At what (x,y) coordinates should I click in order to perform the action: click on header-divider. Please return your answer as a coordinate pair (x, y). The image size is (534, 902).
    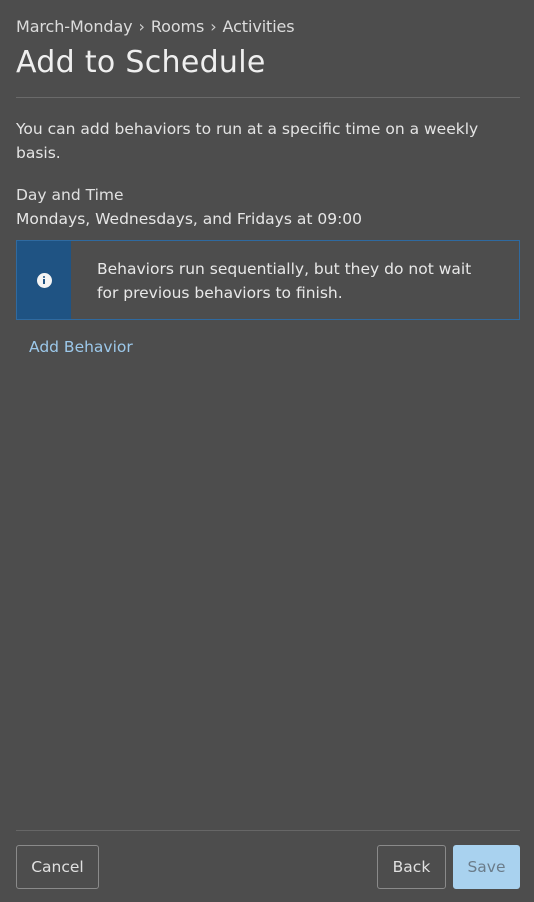
    Looking at the image, I should click on (268, 97).